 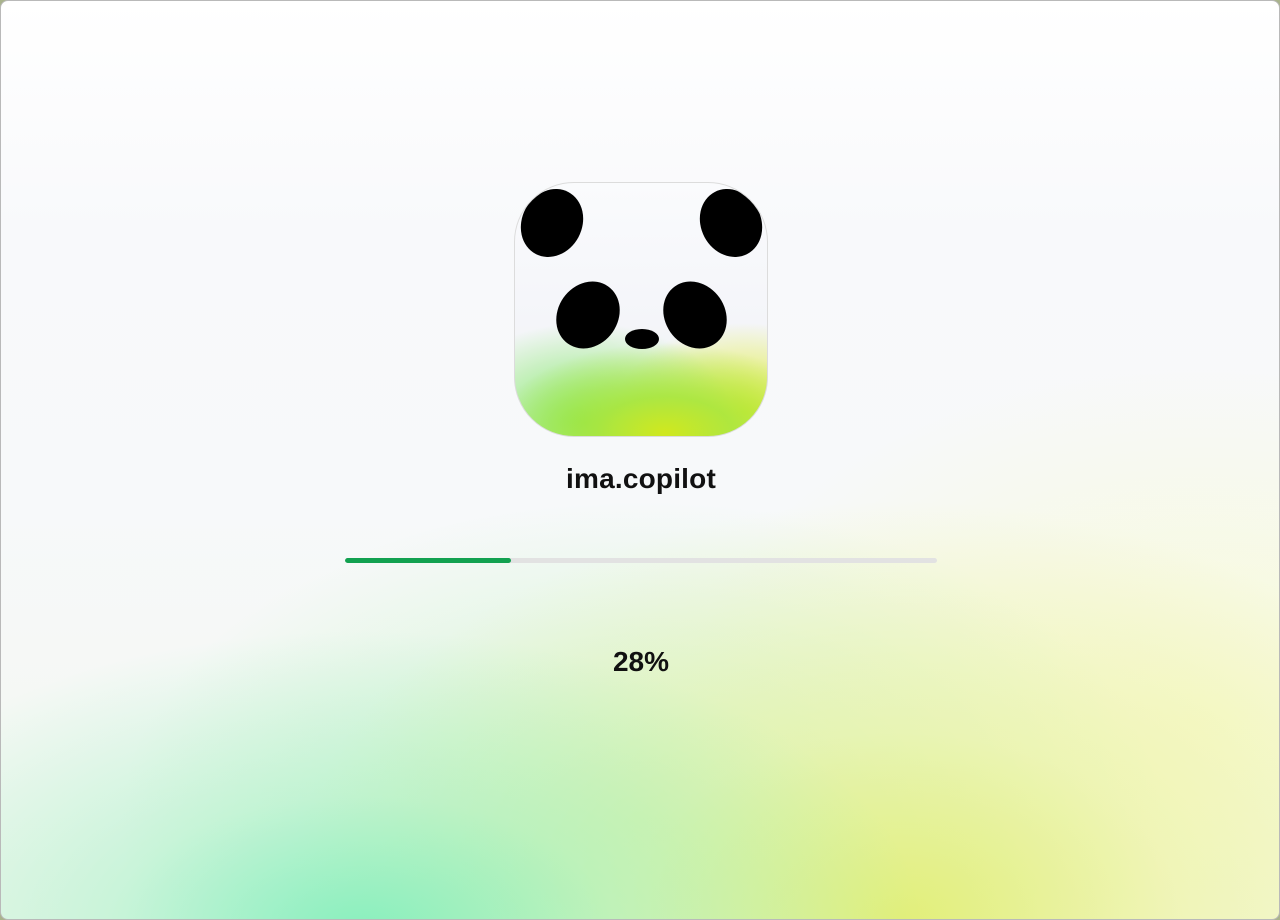 What do you see at coordinates (641, 560) in the screenshot?
I see `progress-bar` at bounding box center [641, 560].